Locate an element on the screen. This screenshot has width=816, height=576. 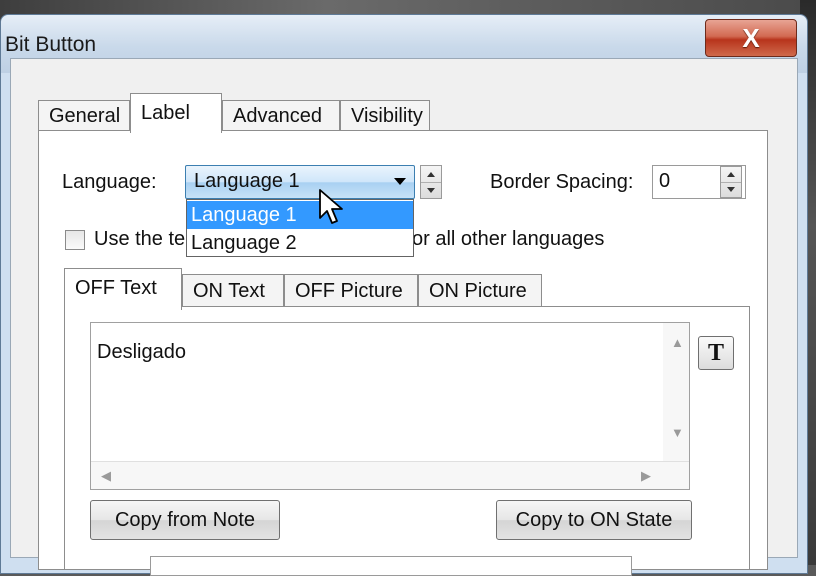
language-dropdown-list: Language 1 Language 2 is located at coordinates (300, 228).